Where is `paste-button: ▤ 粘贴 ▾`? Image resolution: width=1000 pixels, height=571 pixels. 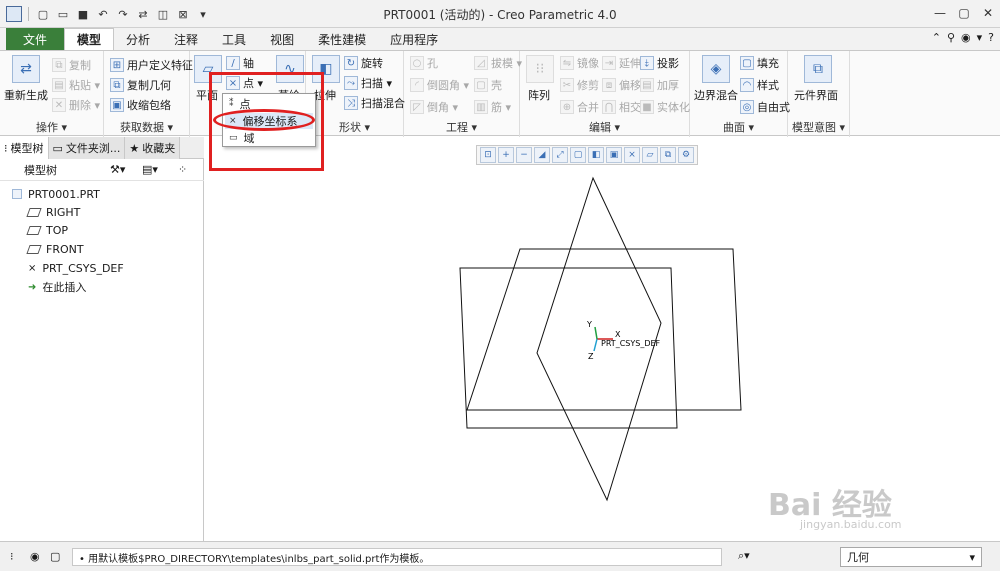
paste-button: ▤ 粘贴 ▾ is located at coordinates (76, 85).